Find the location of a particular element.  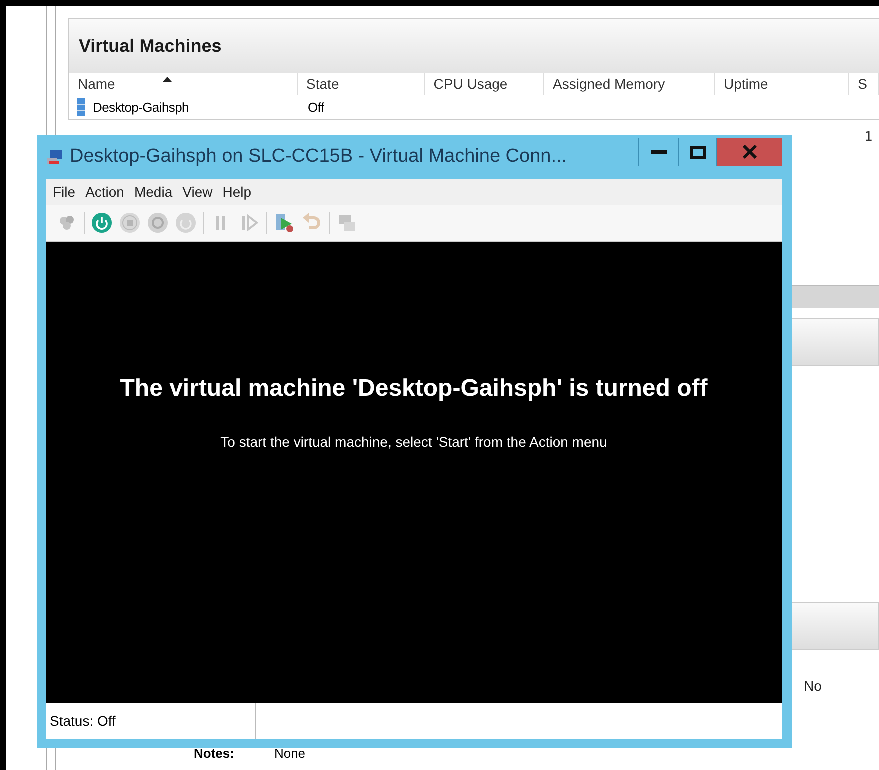

sort-arrow-icon is located at coordinates (167, 79).